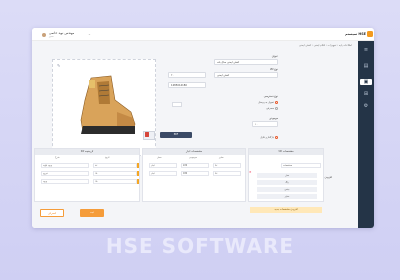  What do you see at coordinates (227, 165) in the screenshot?
I see `warehouse-cell: ۴۲` at bounding box center [227, 165].